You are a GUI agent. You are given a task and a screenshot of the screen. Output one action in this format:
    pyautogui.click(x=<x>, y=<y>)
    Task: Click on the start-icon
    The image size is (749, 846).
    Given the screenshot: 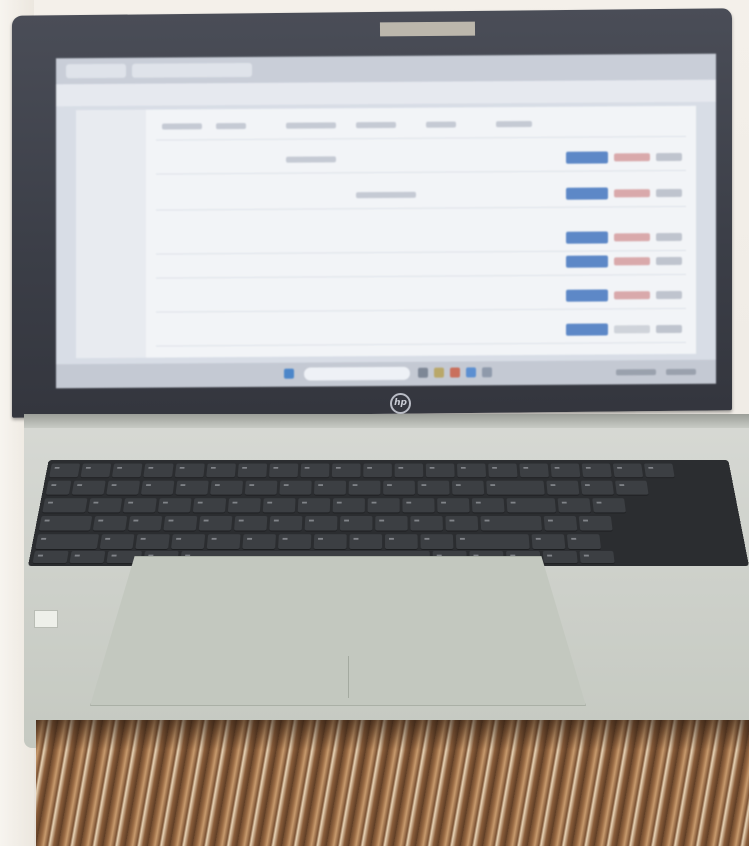 What is the action you would take?
    pyautogui.click(x=289, y=373)
    